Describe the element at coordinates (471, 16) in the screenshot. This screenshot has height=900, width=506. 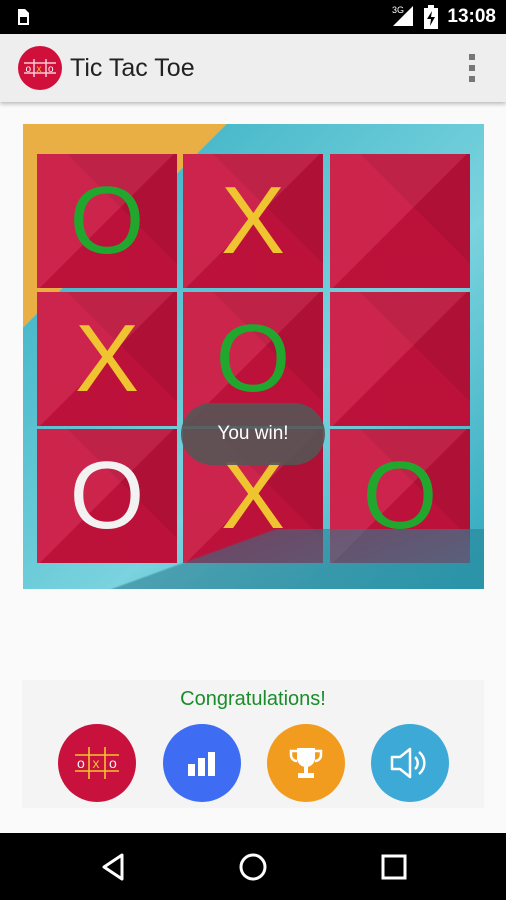
I see `clock: 13:08` at that location.